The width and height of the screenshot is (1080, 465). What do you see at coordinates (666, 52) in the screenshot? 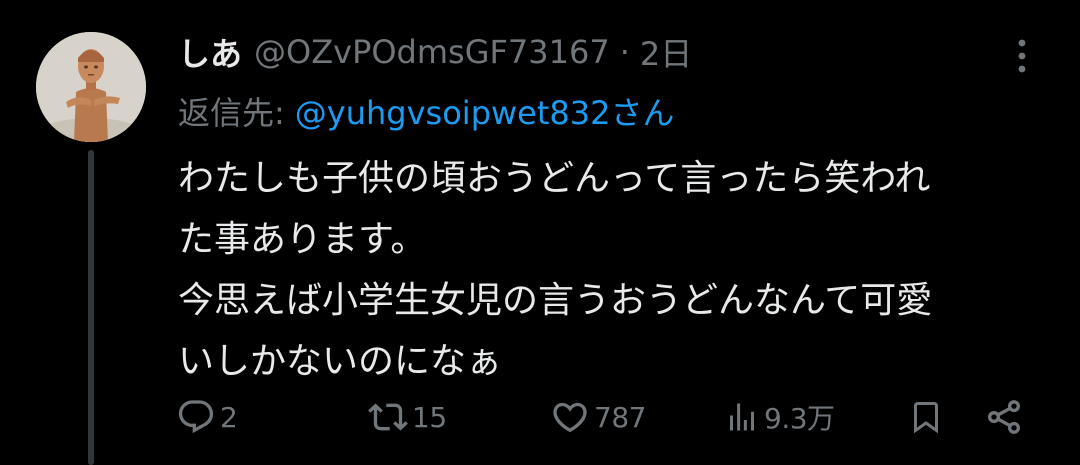
I see `timestamp: 2日` at bounding box center [666, 52].